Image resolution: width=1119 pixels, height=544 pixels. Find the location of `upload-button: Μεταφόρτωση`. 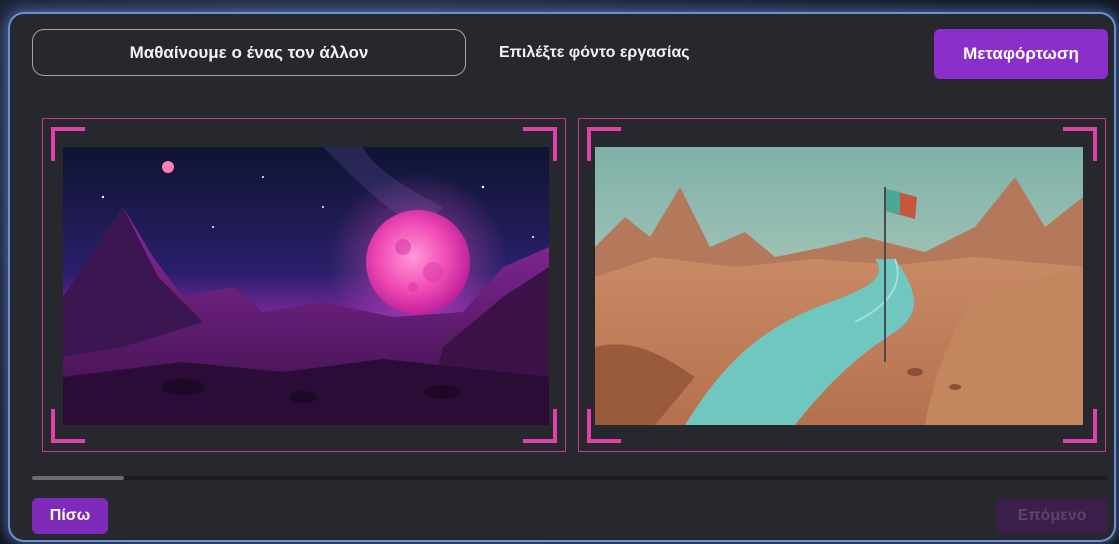

upload-button: Μεταφόρτωση is located at coordinates (1021, 54).